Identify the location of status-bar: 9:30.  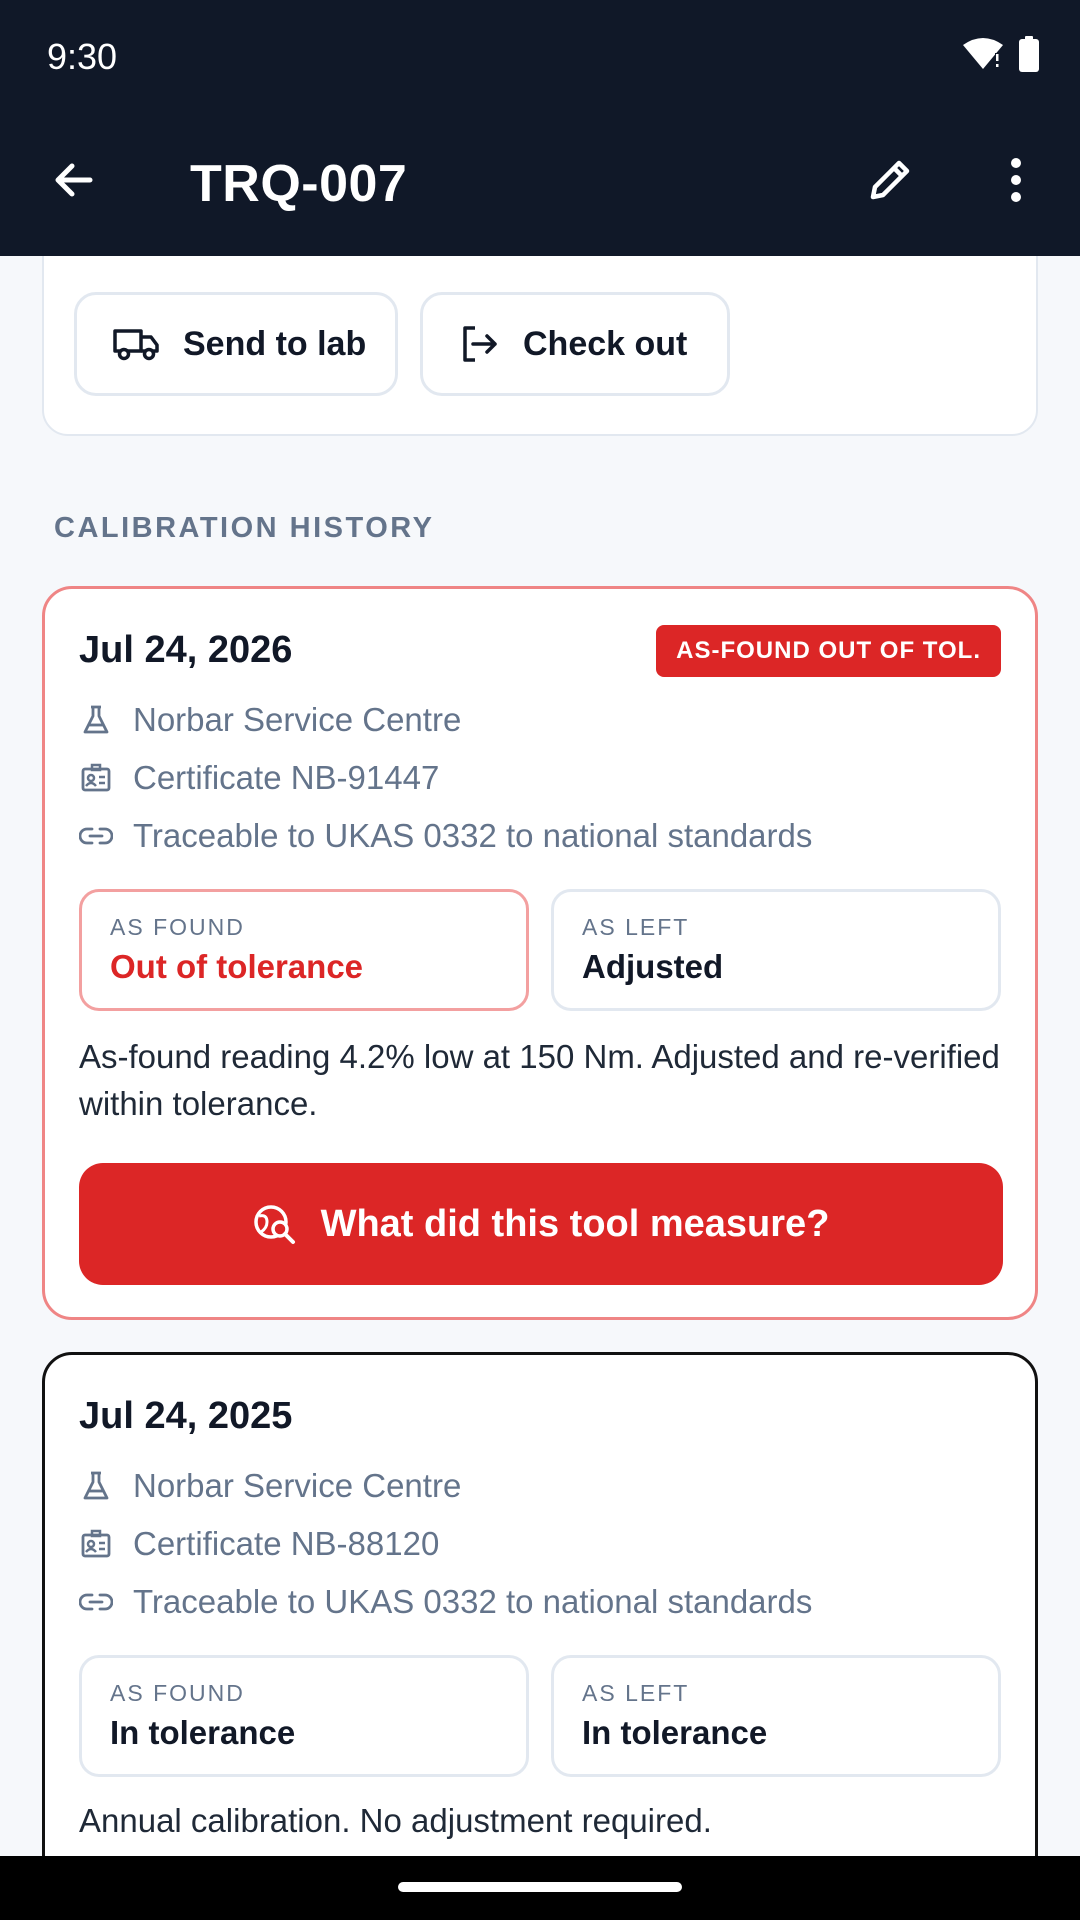
(540, 55).